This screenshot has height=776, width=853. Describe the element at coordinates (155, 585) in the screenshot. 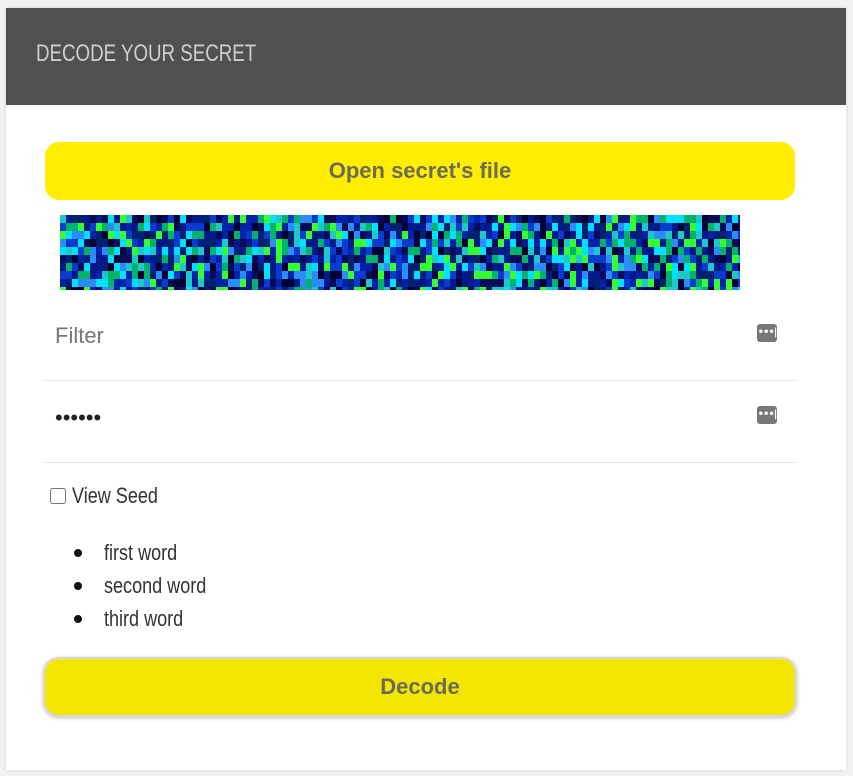

I see `seed-word: second word` at that location.